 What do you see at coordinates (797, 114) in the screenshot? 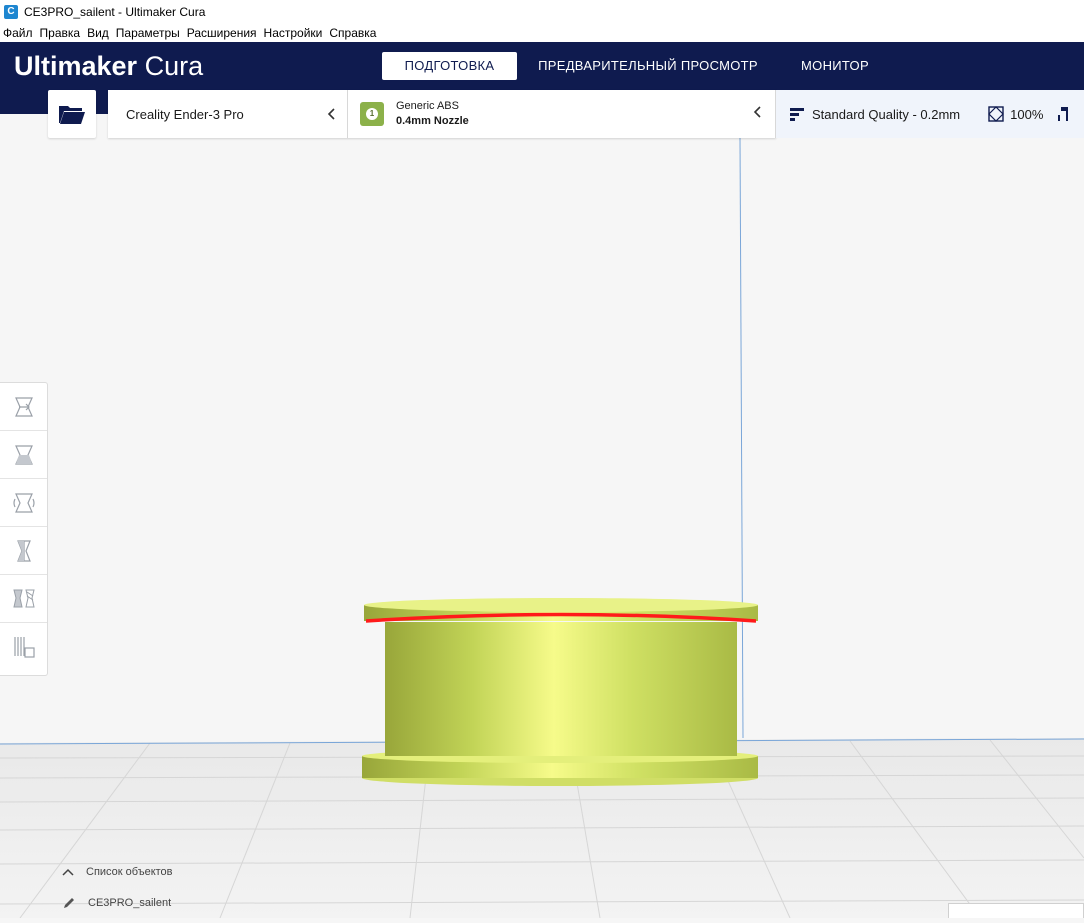
I see `quality-profile-icon` at bounding box center [797, 114].